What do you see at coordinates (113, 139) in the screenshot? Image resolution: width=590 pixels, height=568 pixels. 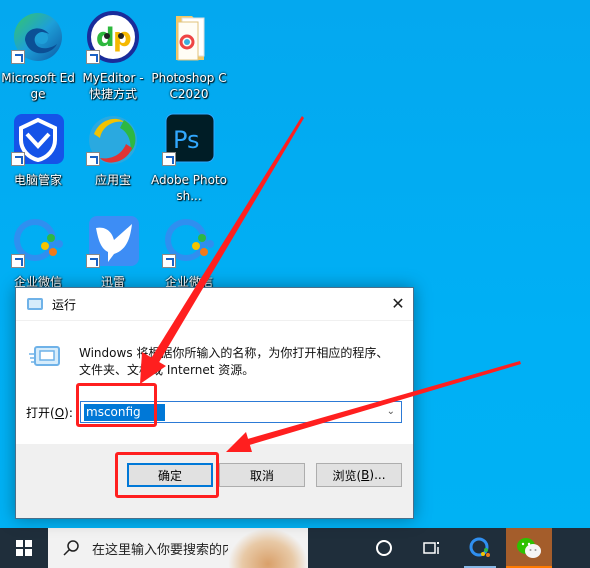 I see `yingyongbao-icon` at bounding box center [113, 139].